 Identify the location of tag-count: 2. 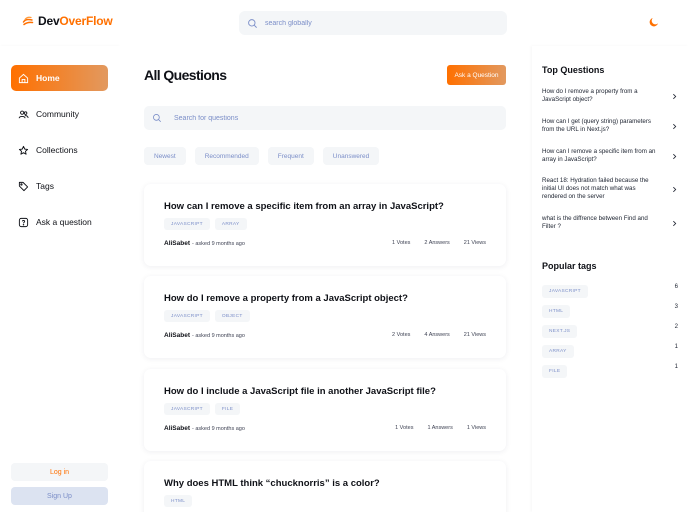
(676, 327).